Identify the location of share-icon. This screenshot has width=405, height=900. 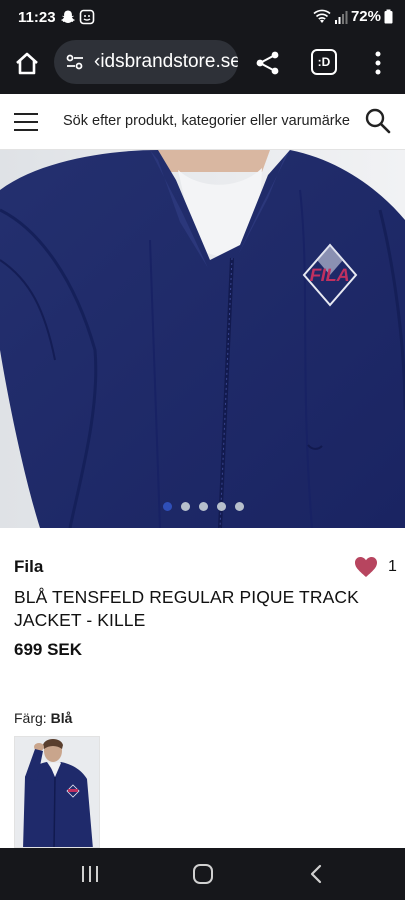
(268, 63).